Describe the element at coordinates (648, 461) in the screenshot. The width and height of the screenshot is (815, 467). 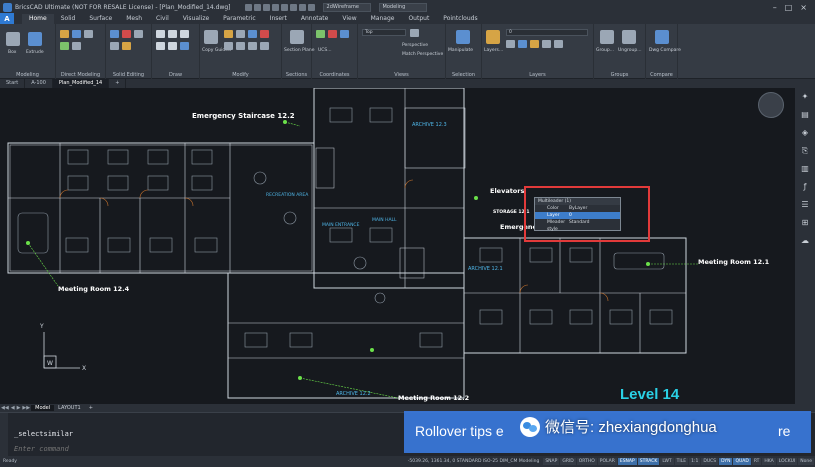
I see `status-strack: STRACK` at that location.